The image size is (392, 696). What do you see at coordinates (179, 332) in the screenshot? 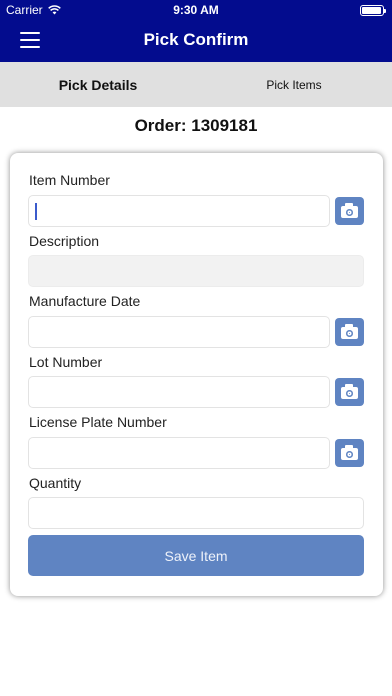
I see `manufacture-date-input` at bounding box center [179, 332].